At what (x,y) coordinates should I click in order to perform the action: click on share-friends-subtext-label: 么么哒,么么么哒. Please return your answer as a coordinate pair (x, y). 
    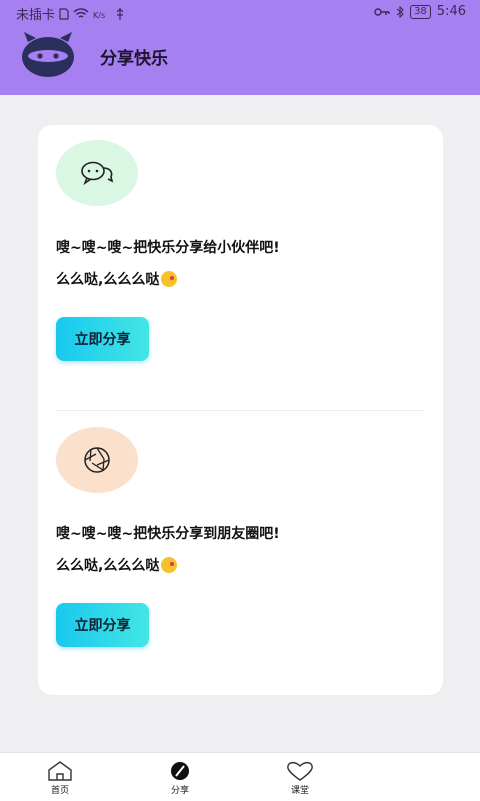
    Looking at the image, I should click on (108, 280).